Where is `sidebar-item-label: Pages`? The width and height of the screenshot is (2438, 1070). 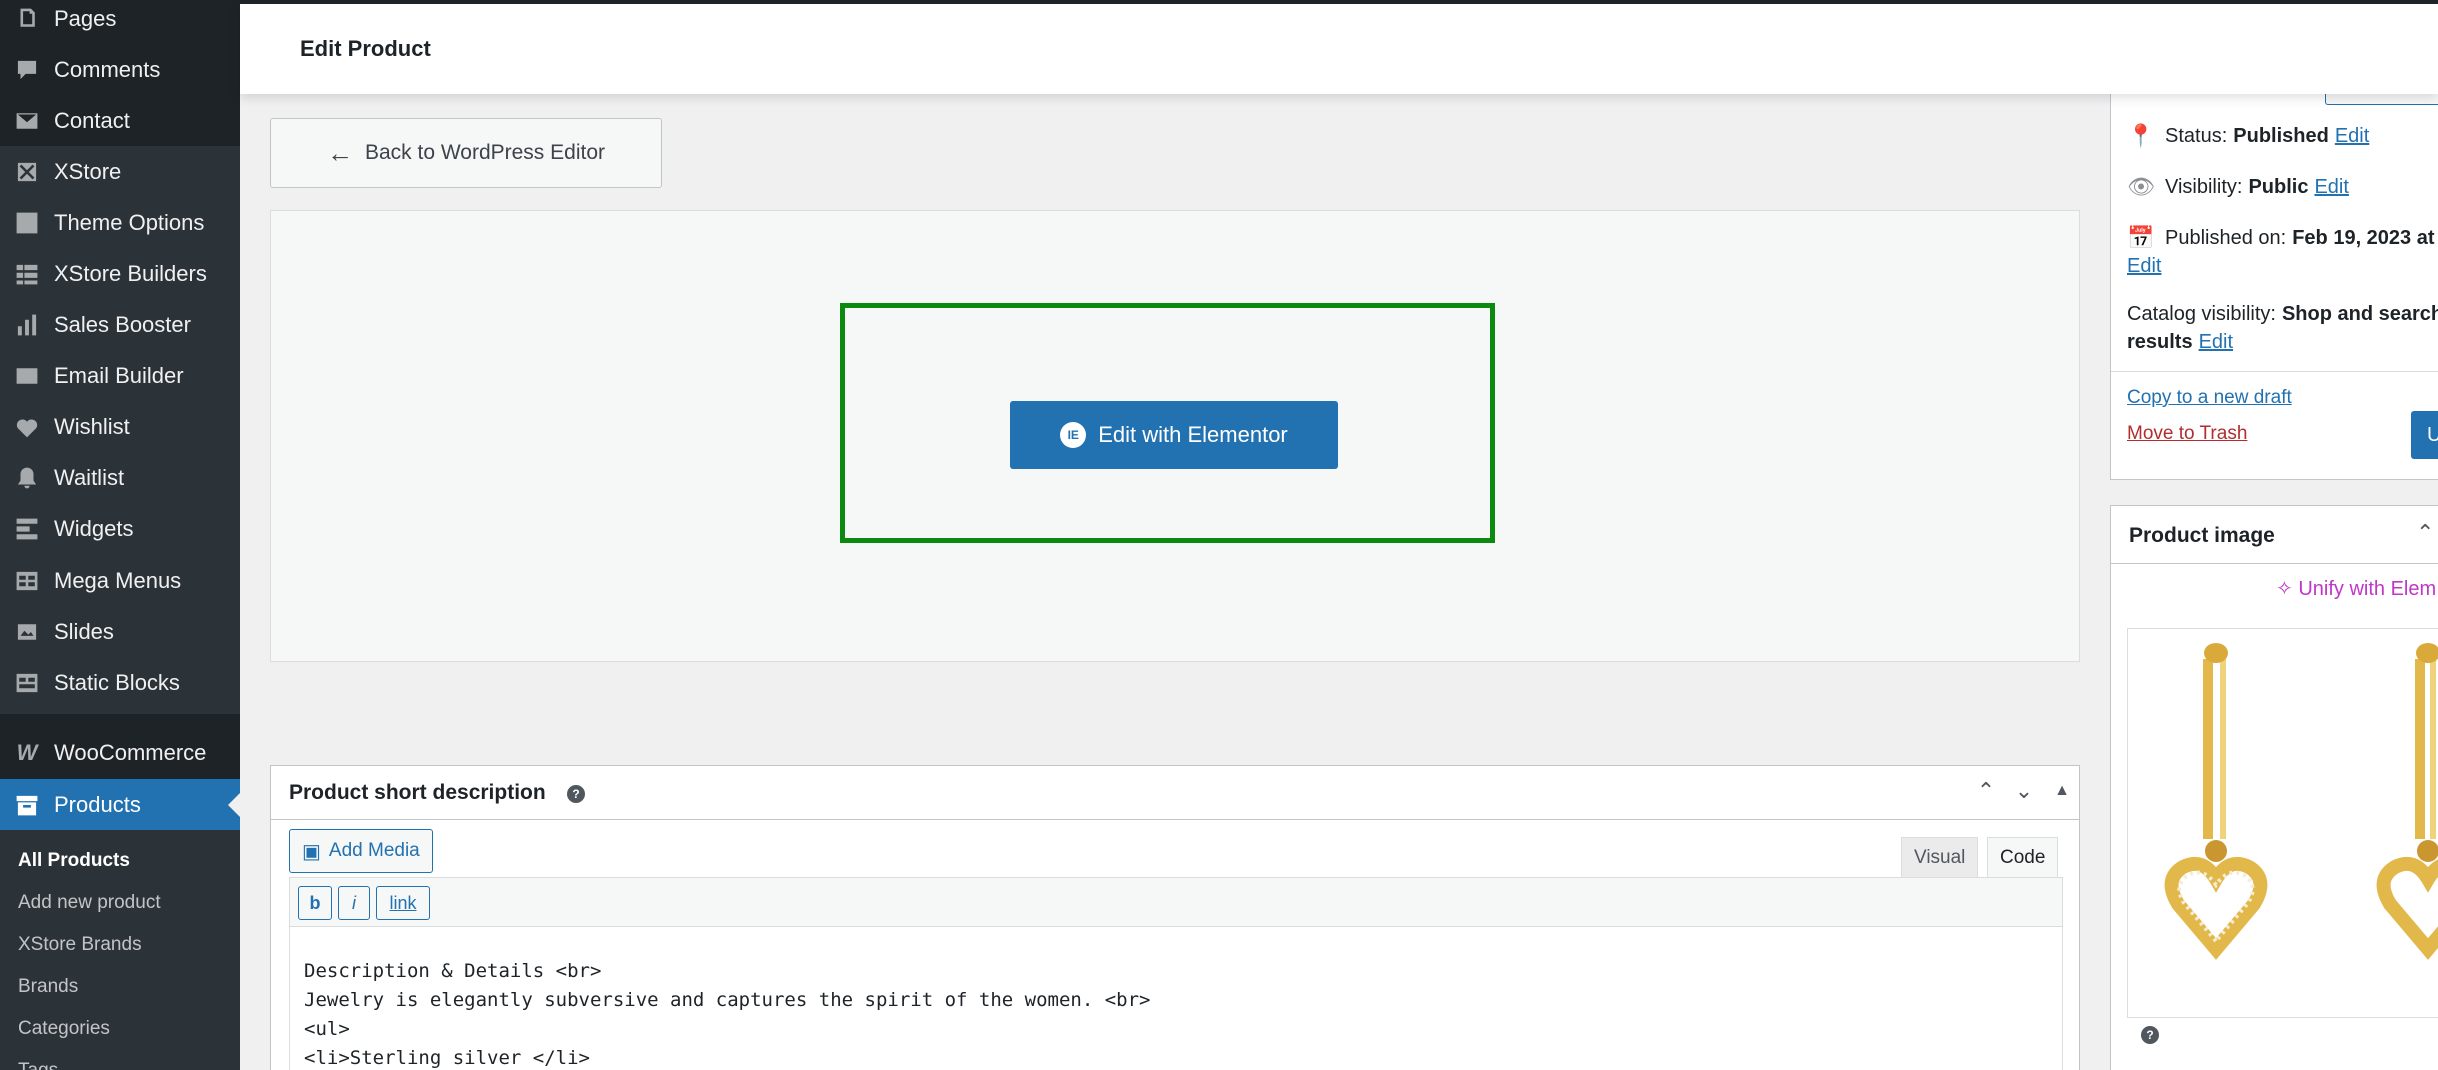
sidebar-item-label: Pages is located at coordinates (85, 18).